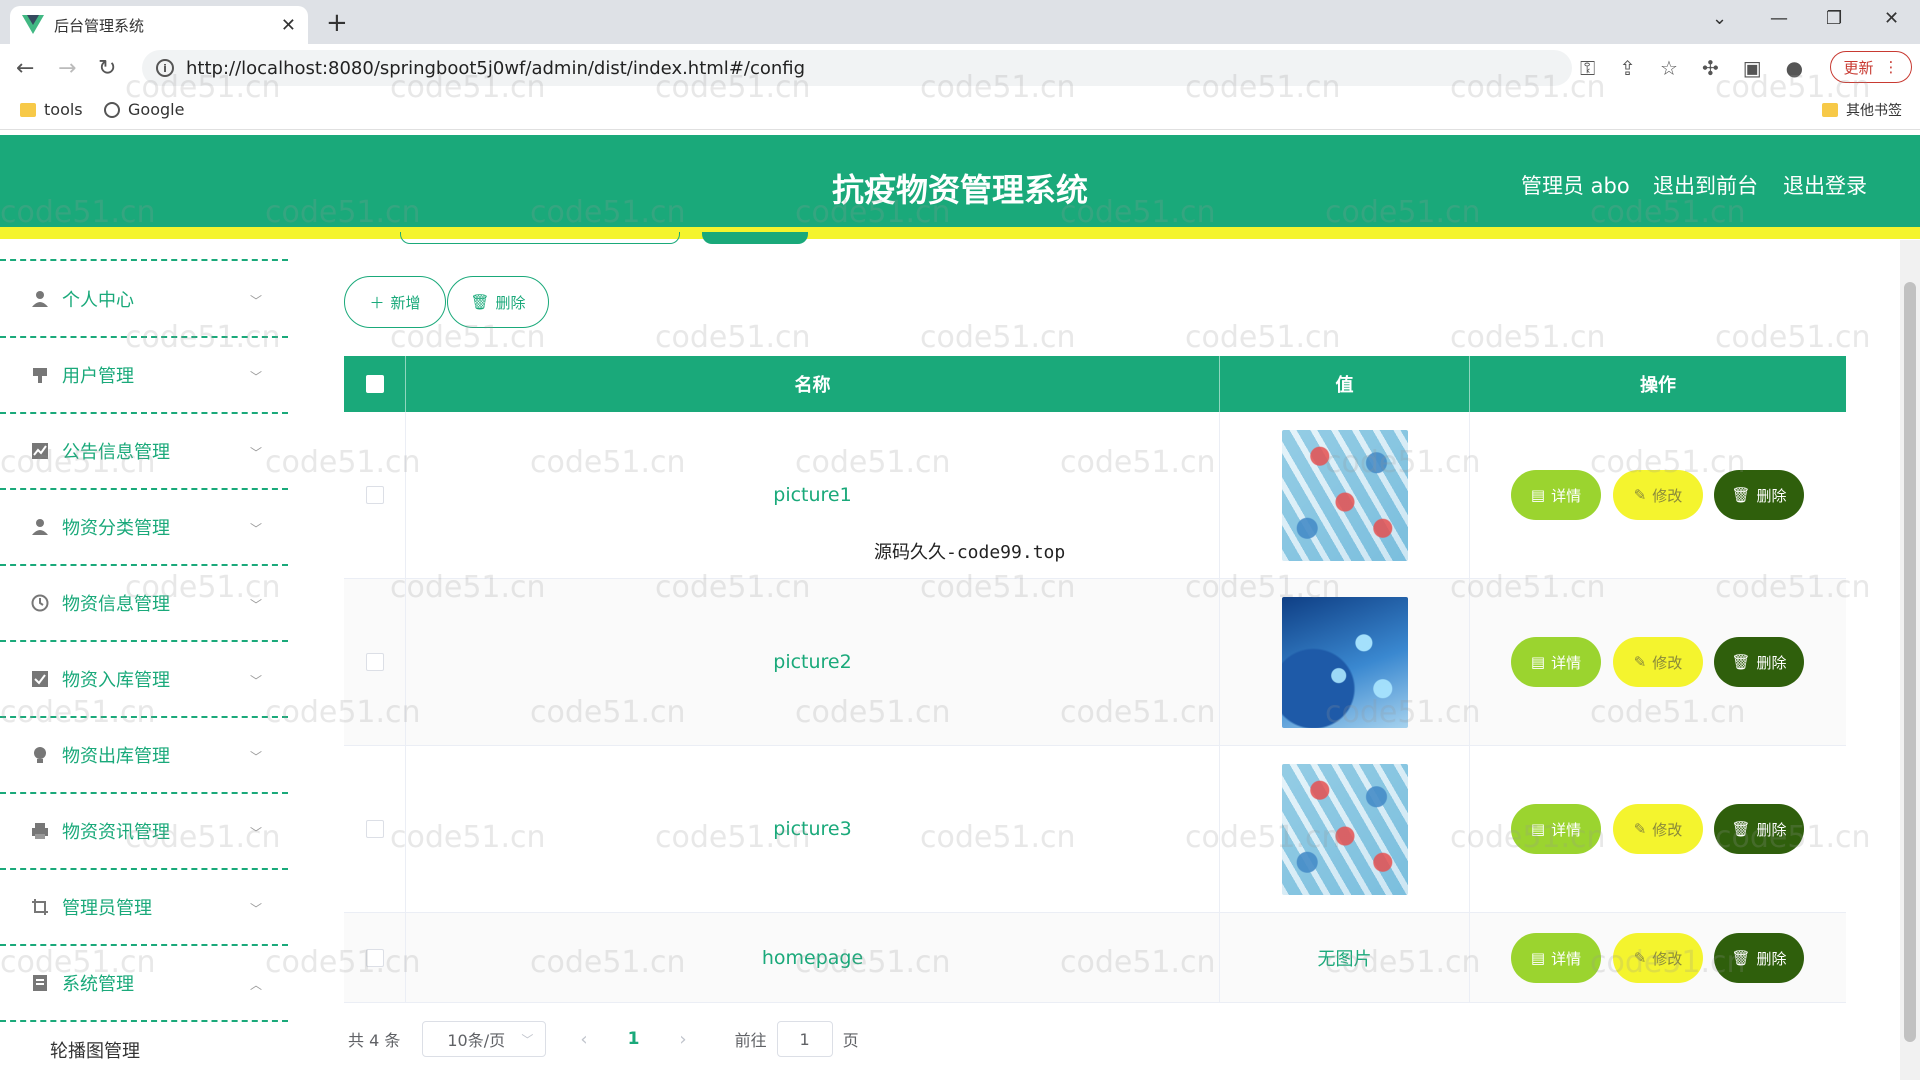 The height and width of the screenshot is (1080, 1920). I want to click on row-name: homepage, so click(812, 957).